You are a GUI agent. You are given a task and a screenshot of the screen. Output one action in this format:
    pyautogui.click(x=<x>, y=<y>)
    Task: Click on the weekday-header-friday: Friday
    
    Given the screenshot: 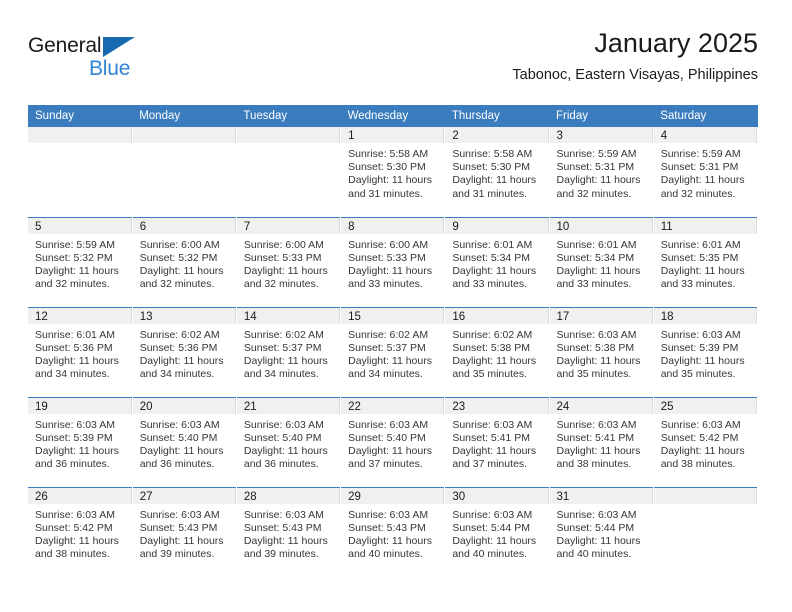 What is the action you would take?
    pyautogui.click(x=601, y=116)
    